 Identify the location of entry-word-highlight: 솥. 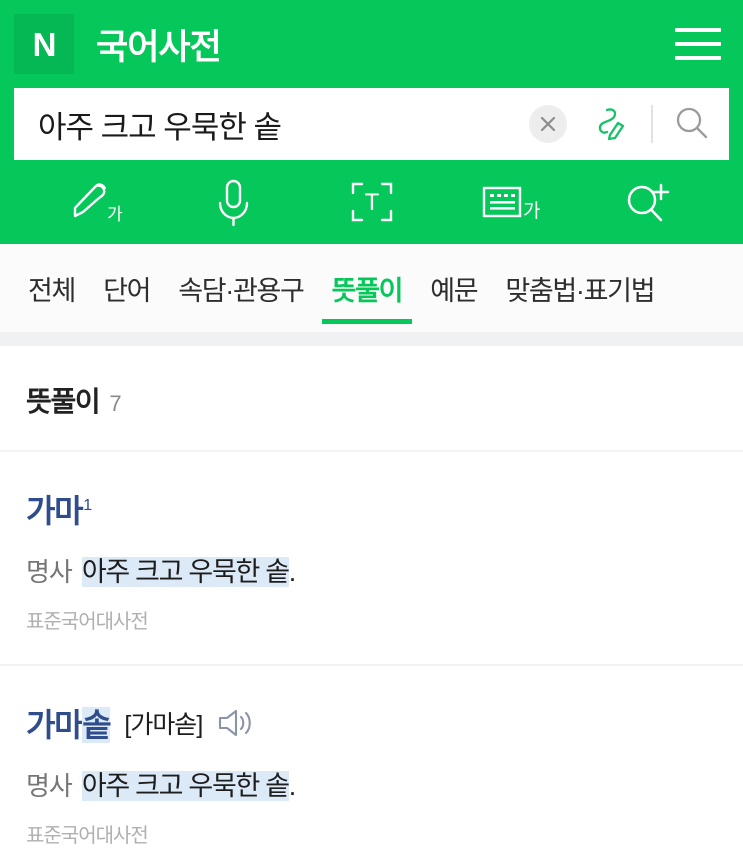
(97, 725).